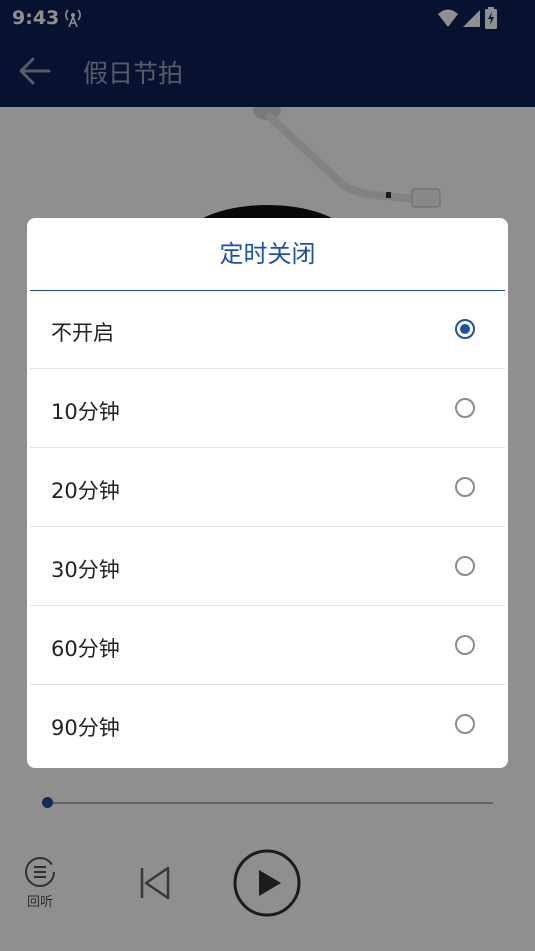 This screenshot has width=535, height=951. What do you see at coordinates (267, 53) in the screenshot?
I see `modal-scrim-top` at bounding box center [267, 53].